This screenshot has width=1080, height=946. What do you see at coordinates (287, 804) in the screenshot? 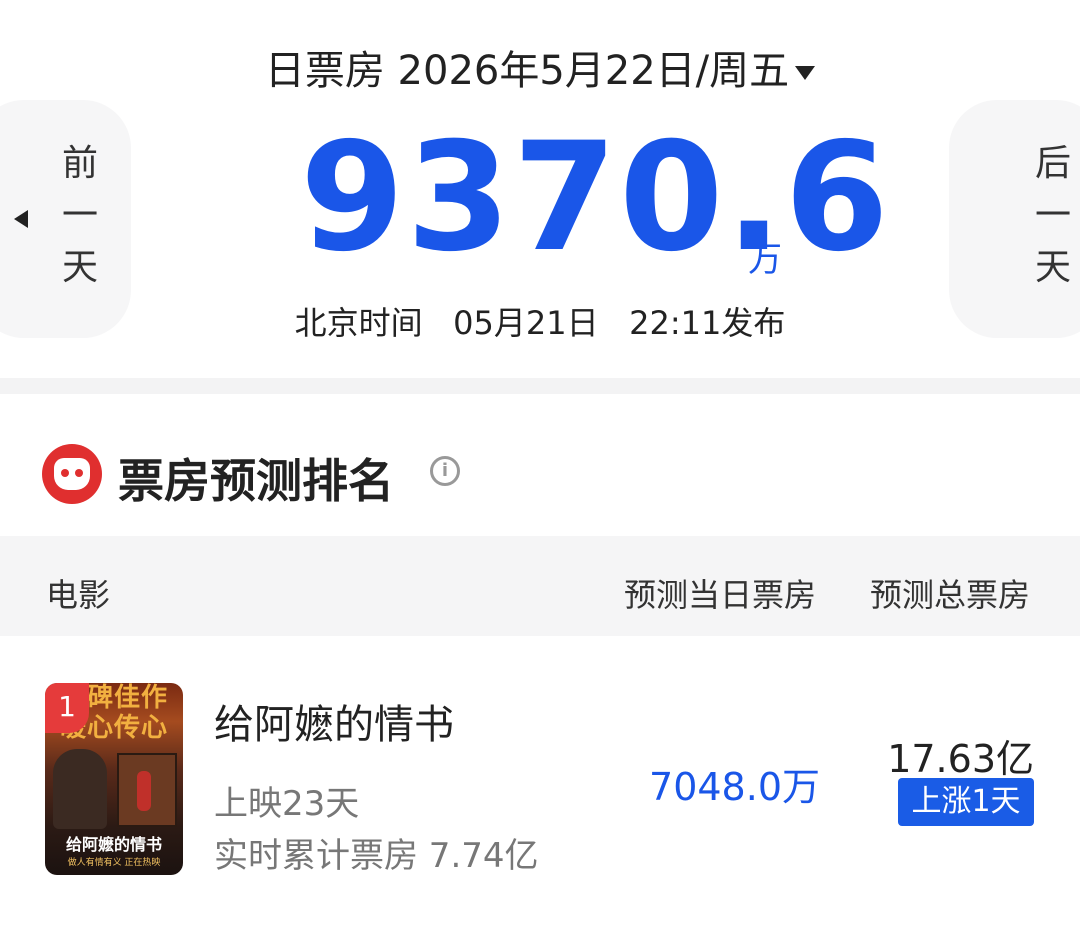
I see `movie-days-released: 上映23天` at bounding box center [287, 804].